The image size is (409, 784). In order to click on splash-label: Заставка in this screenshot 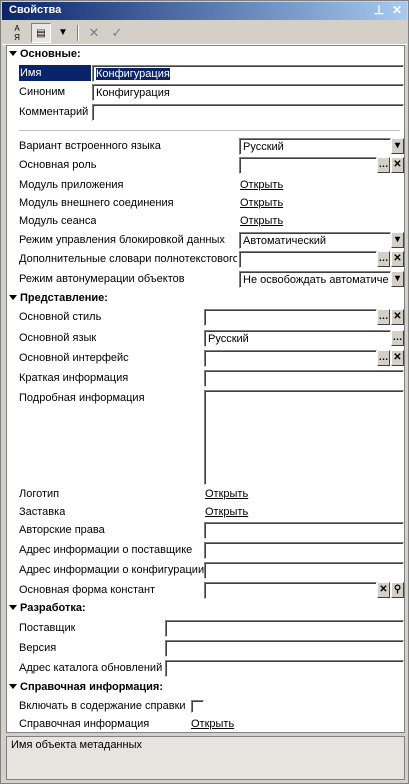, I will do `click(42, 512)`.